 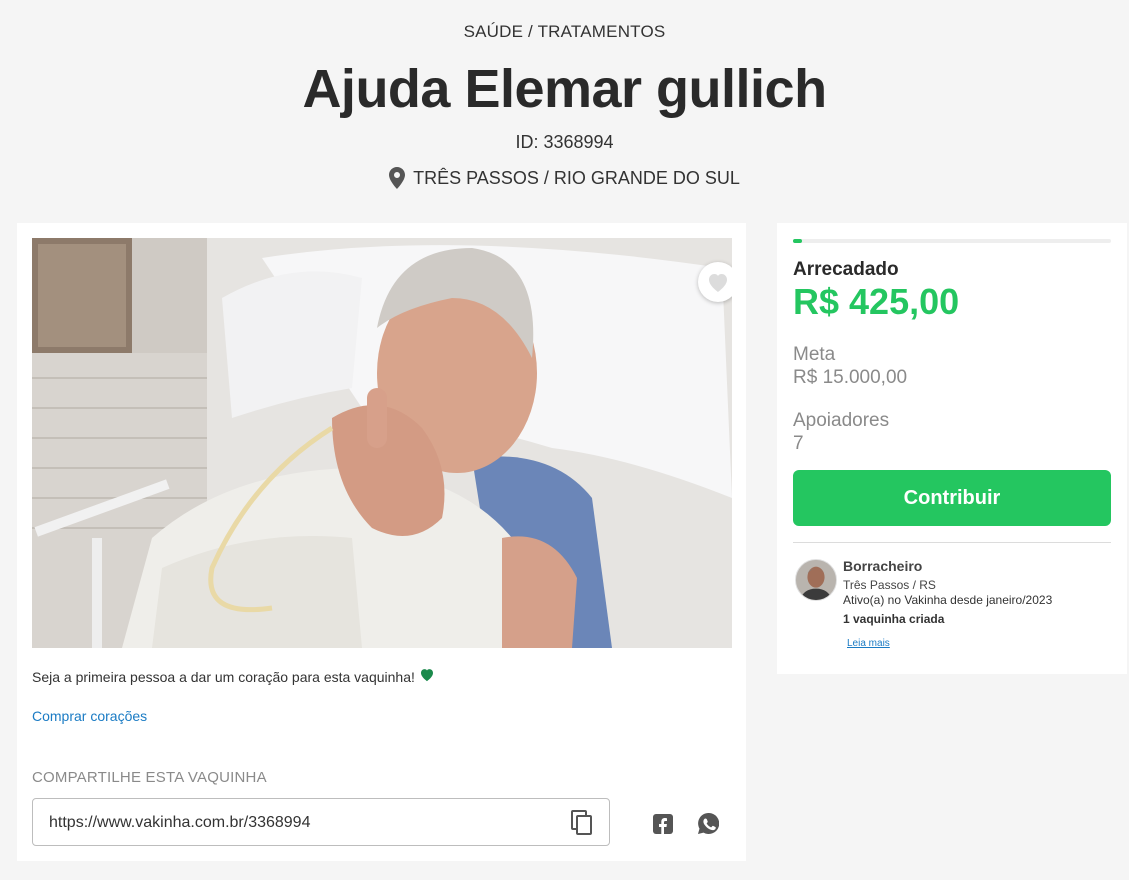 What do you see at coordinates (426, 674) in the screenshot?
I see `green-heart-icon` at bounding box center [426, 674].